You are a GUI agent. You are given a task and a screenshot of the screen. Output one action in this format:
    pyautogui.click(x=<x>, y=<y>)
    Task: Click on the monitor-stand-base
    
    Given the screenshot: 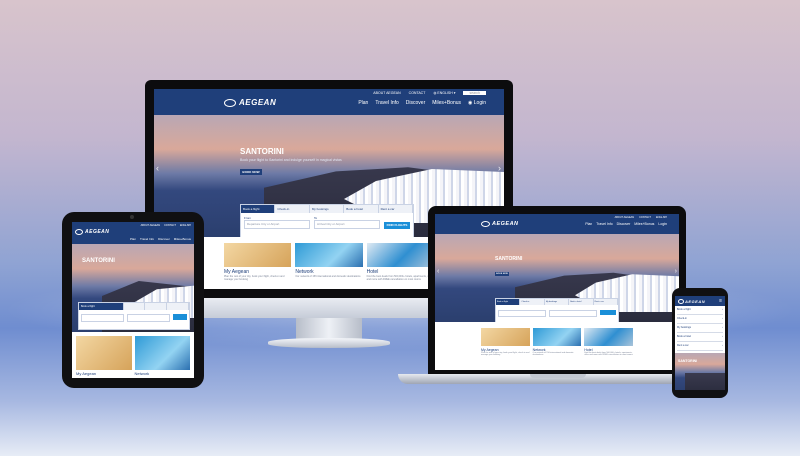 What is the action you would take?
    pyautogui.click(x=329, y=343)
    